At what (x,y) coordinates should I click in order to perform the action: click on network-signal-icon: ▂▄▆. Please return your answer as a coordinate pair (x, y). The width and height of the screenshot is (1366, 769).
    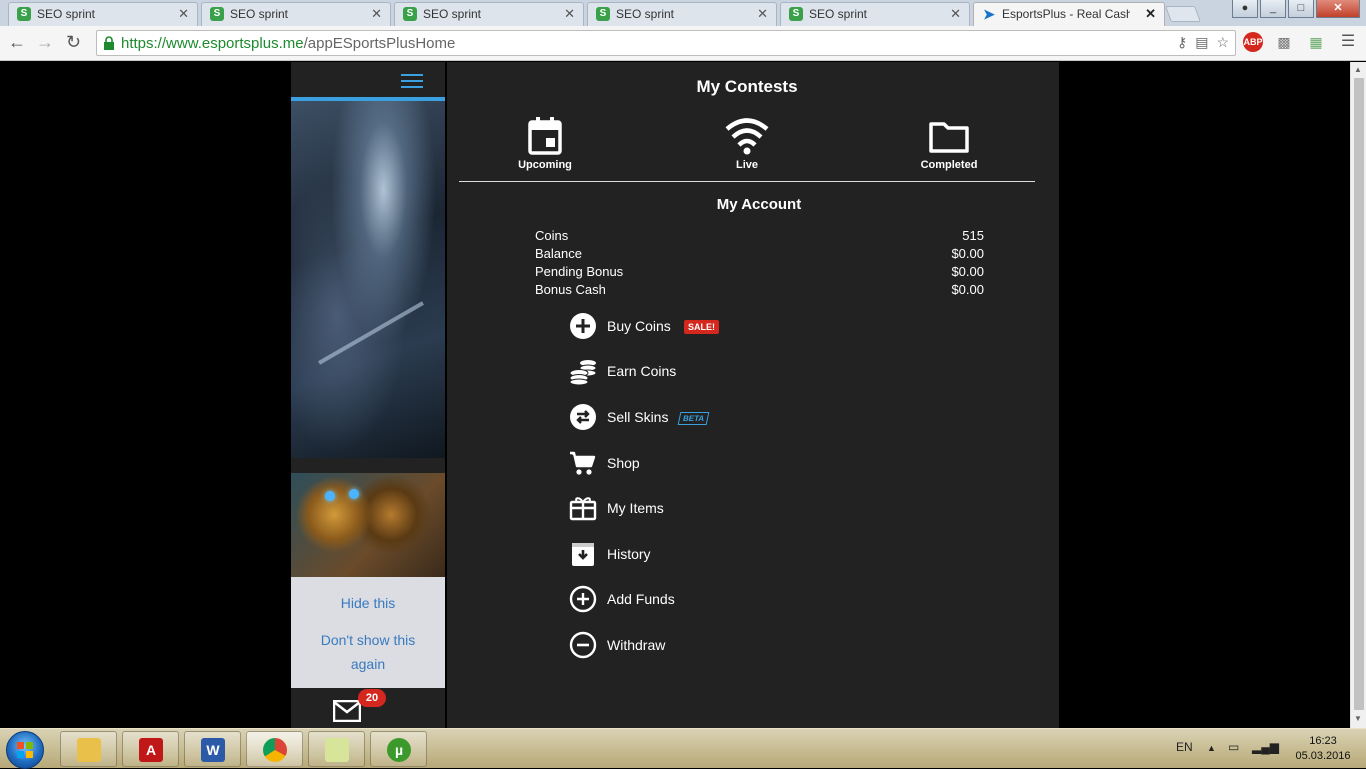
    Looking at the image, I should click on (1265, 747).